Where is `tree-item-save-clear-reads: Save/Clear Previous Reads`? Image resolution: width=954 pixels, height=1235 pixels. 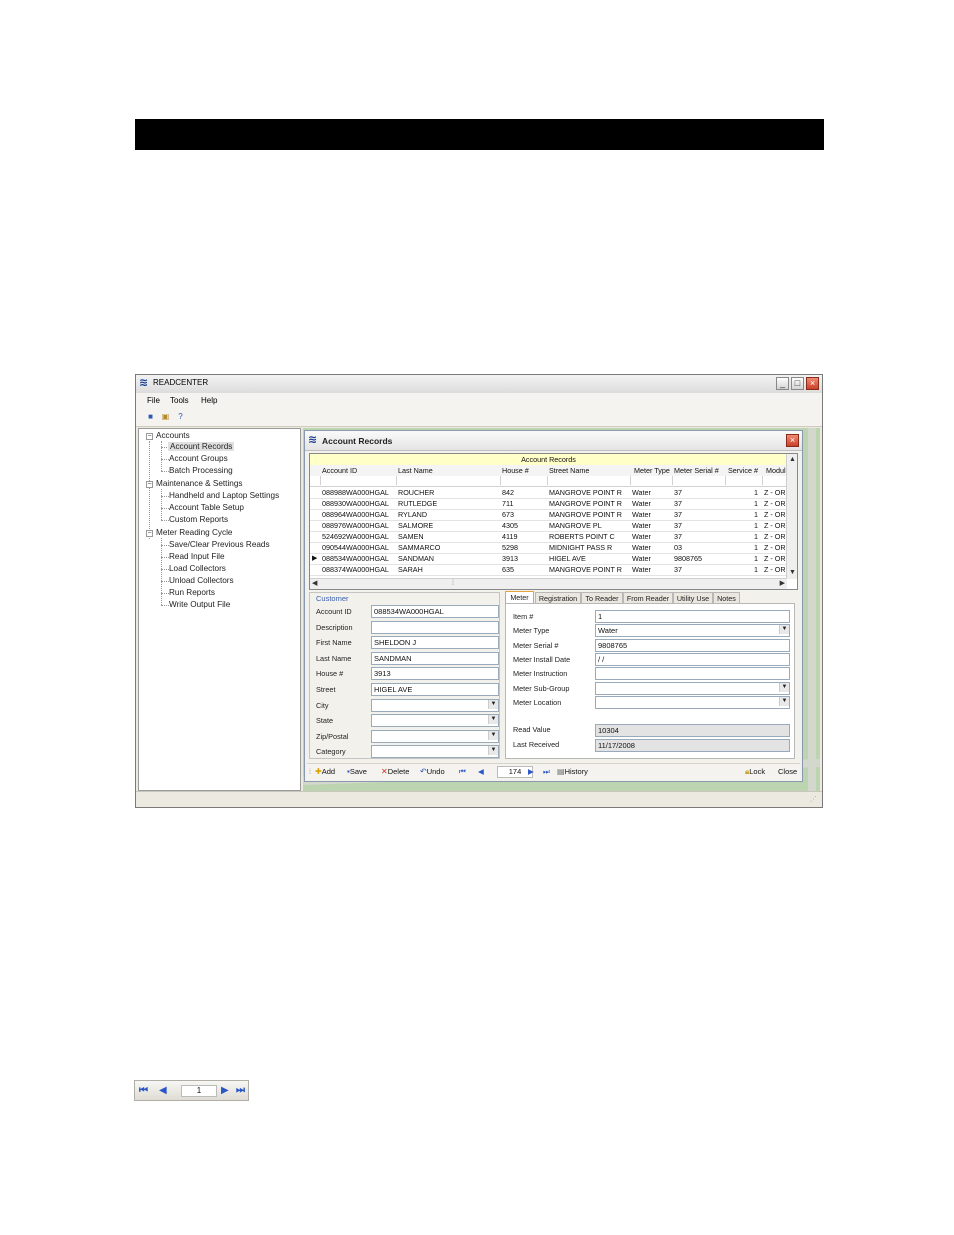 tree-item-save-clear-reads: Save/Clear Previous Reads is located at coordinates (219, 544).